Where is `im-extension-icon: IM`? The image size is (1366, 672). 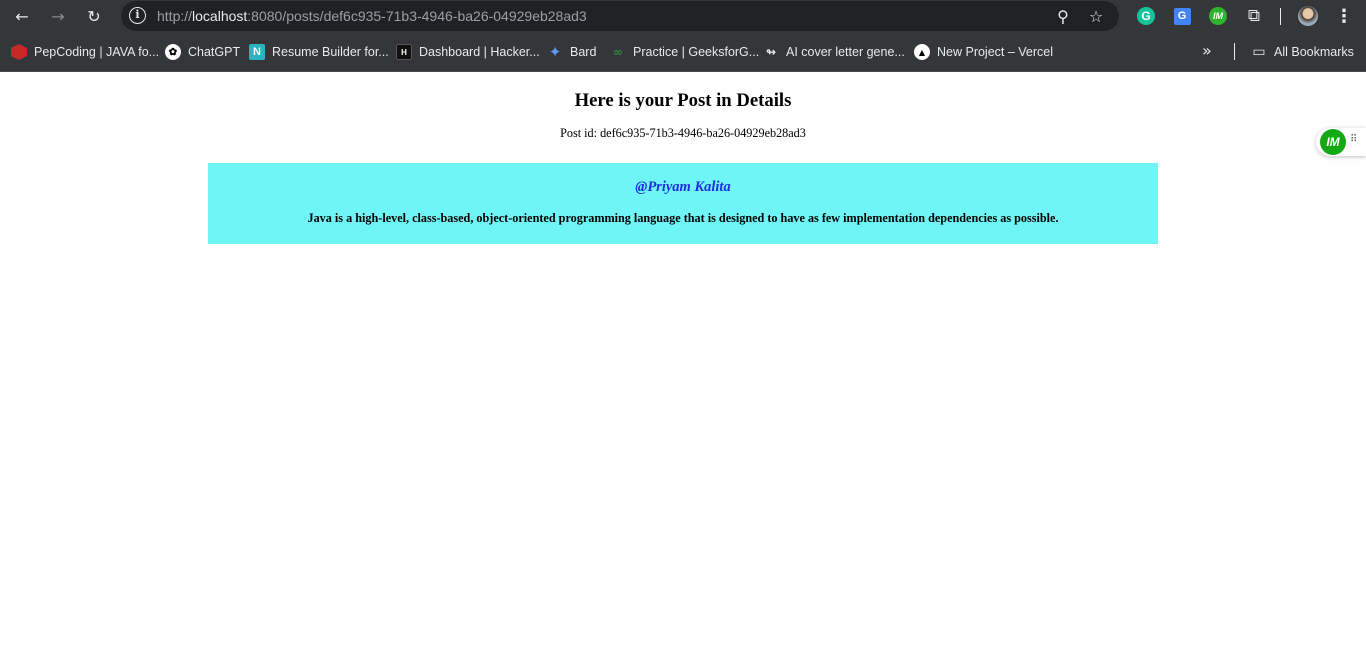
im-extension-icon: IM is located at coordinates (1218, 16).